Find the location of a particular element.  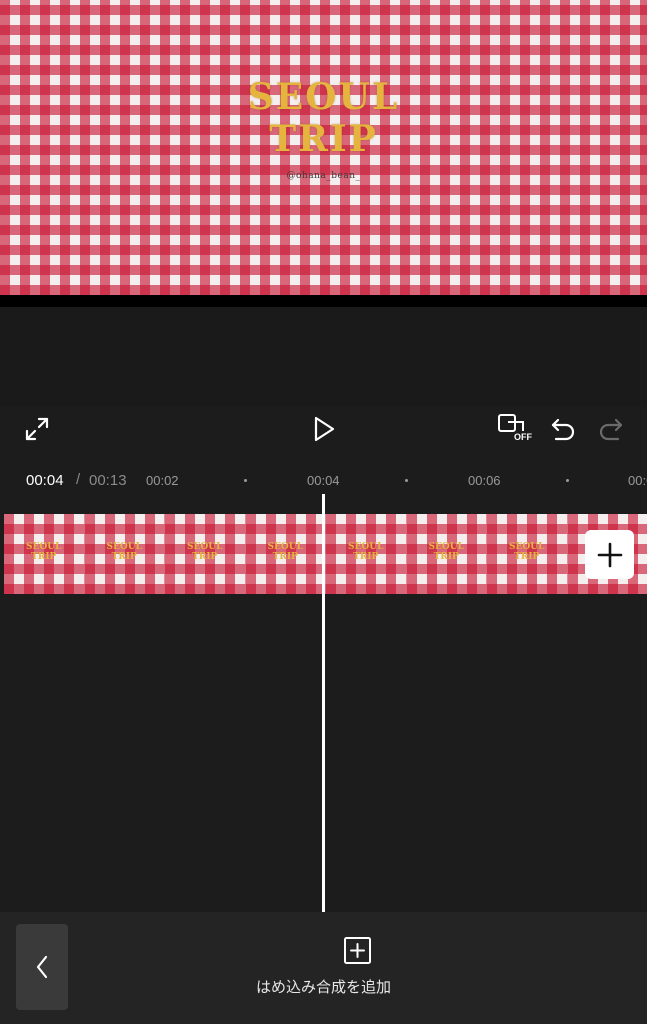

tick-label: 00:02 is located at coordinates (162, 480).